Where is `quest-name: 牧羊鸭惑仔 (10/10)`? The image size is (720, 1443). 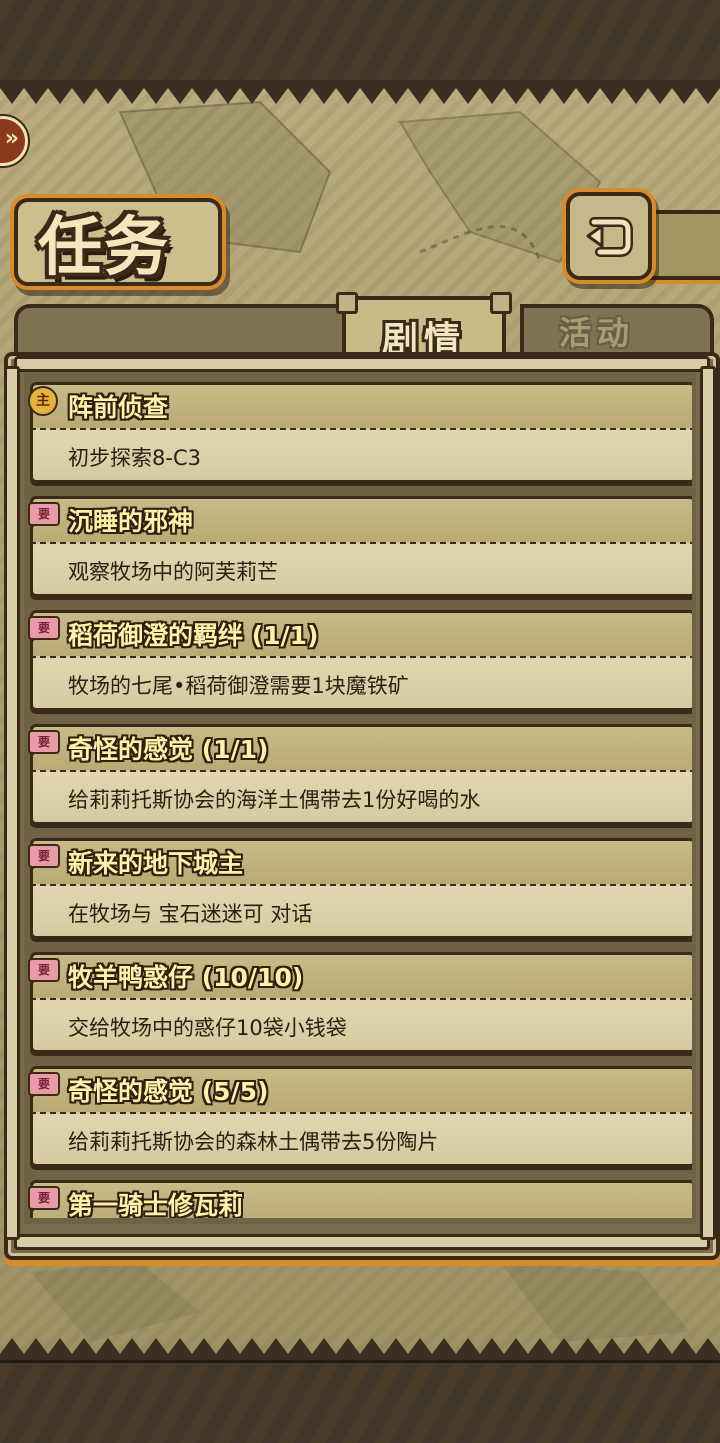 quest-name: 牧羊鸭惑仔 (10/10) is located at coordinates (186, 977).